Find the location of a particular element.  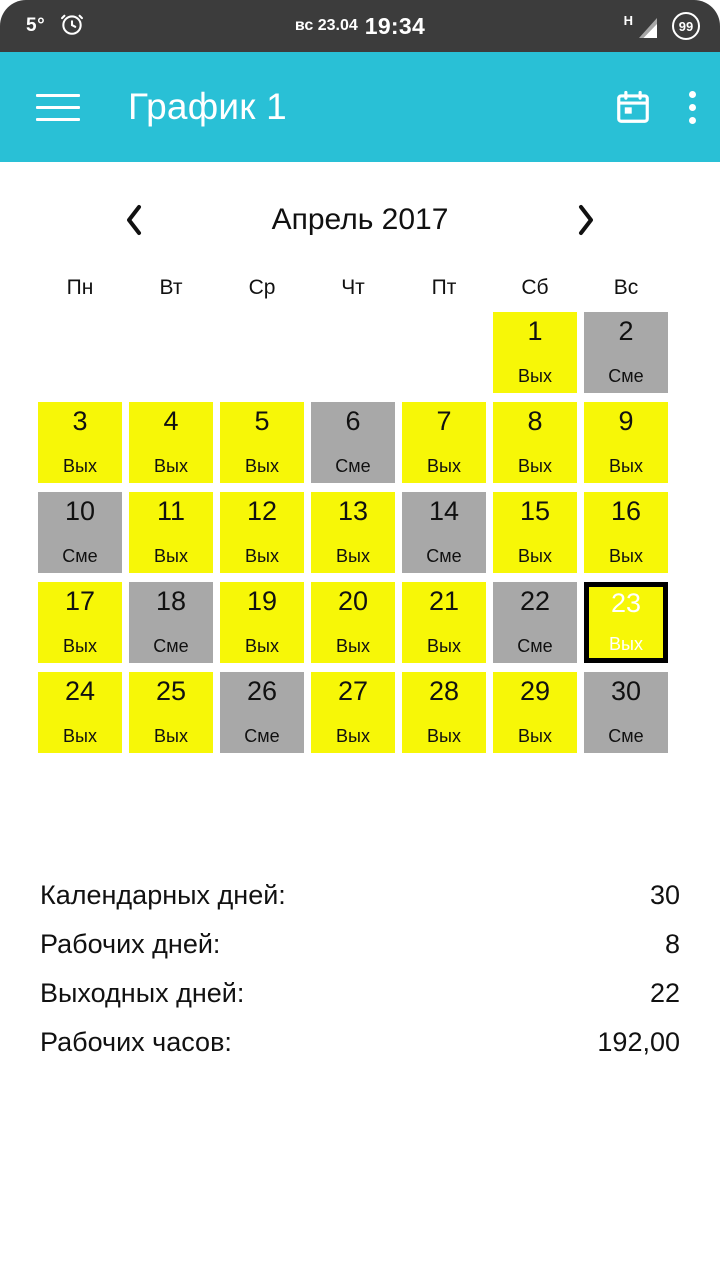

calendar-day-2: 2 Сме is located at coordinates (626, 352).